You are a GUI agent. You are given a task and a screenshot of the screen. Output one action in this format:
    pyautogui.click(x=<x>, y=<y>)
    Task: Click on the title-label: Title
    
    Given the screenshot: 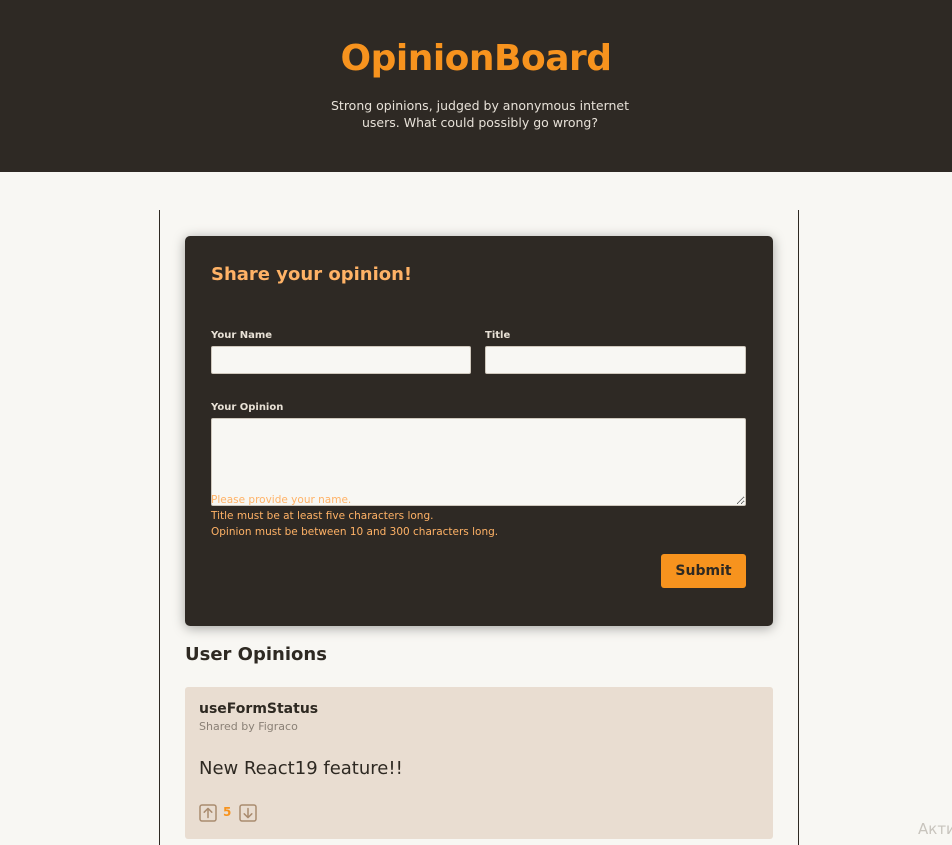 What is the action you would take?
    pyautogui.click(x=498, y=335)
    